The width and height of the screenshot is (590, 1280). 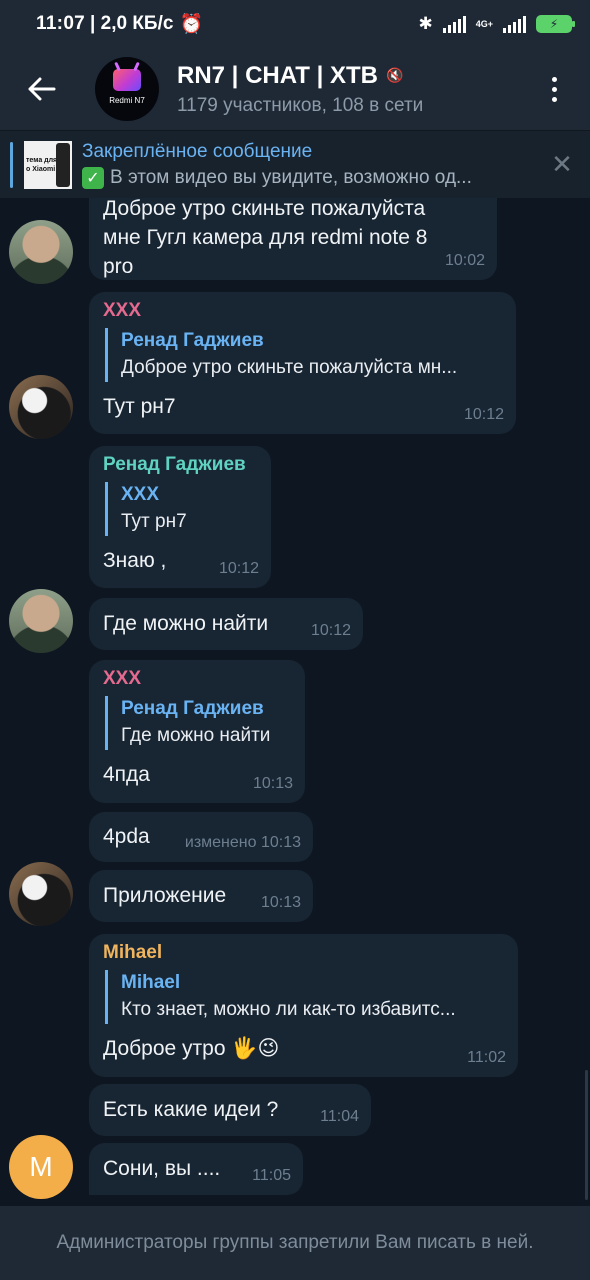 What do you see at coordinates (464, 260) in the screenshot?
I see `message-time: 10:02` at bounding box center [464, 260].